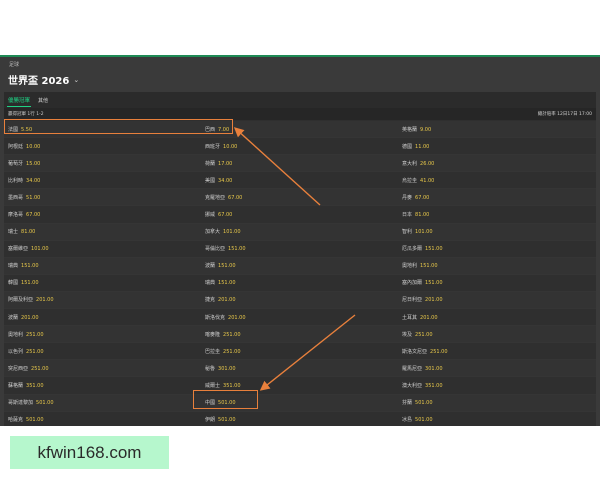 This screenshot has height=480, width=600. I want to click on odds-value: 26.00, so click(427, 164).